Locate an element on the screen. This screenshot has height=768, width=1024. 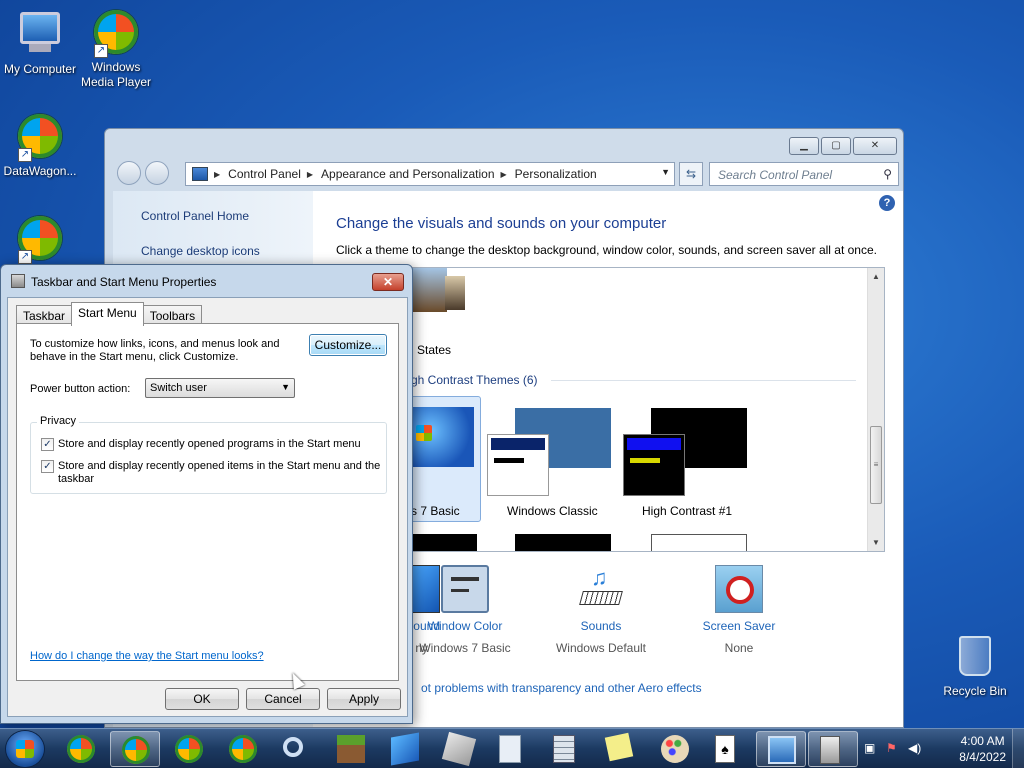
grass-block-icon is located at coordinates (351, 749).